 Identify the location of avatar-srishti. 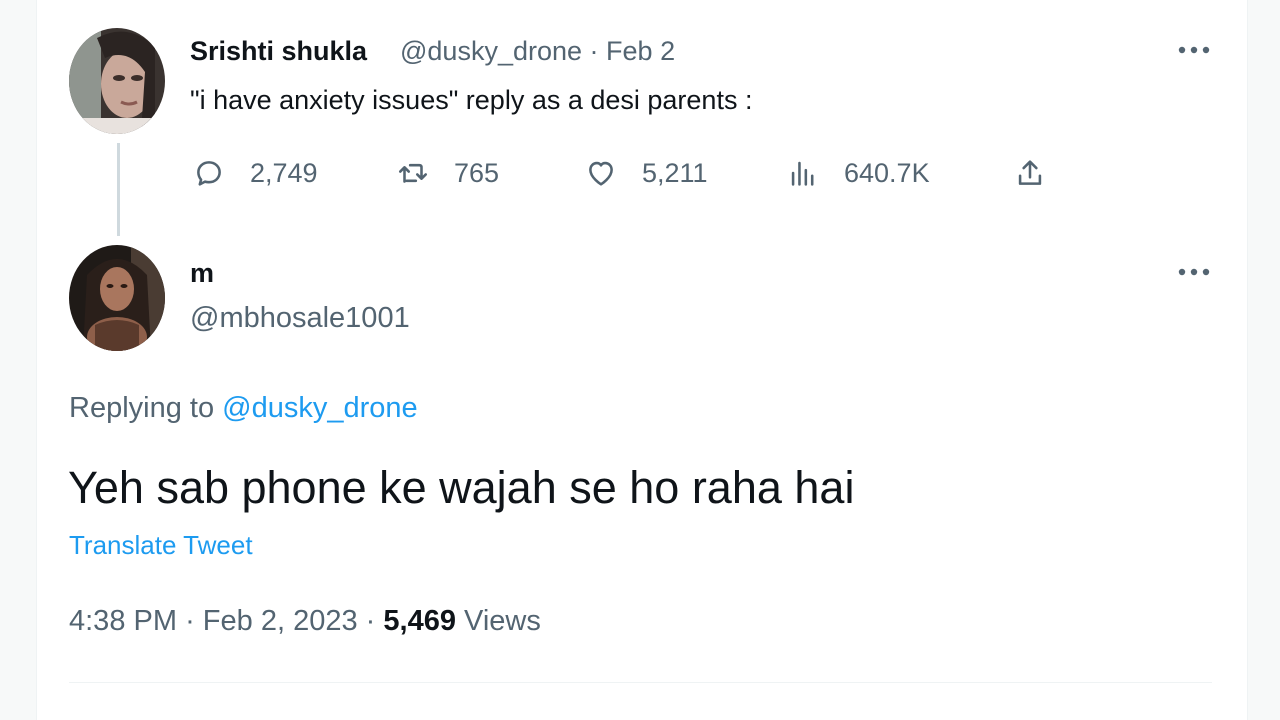
(117, 81).